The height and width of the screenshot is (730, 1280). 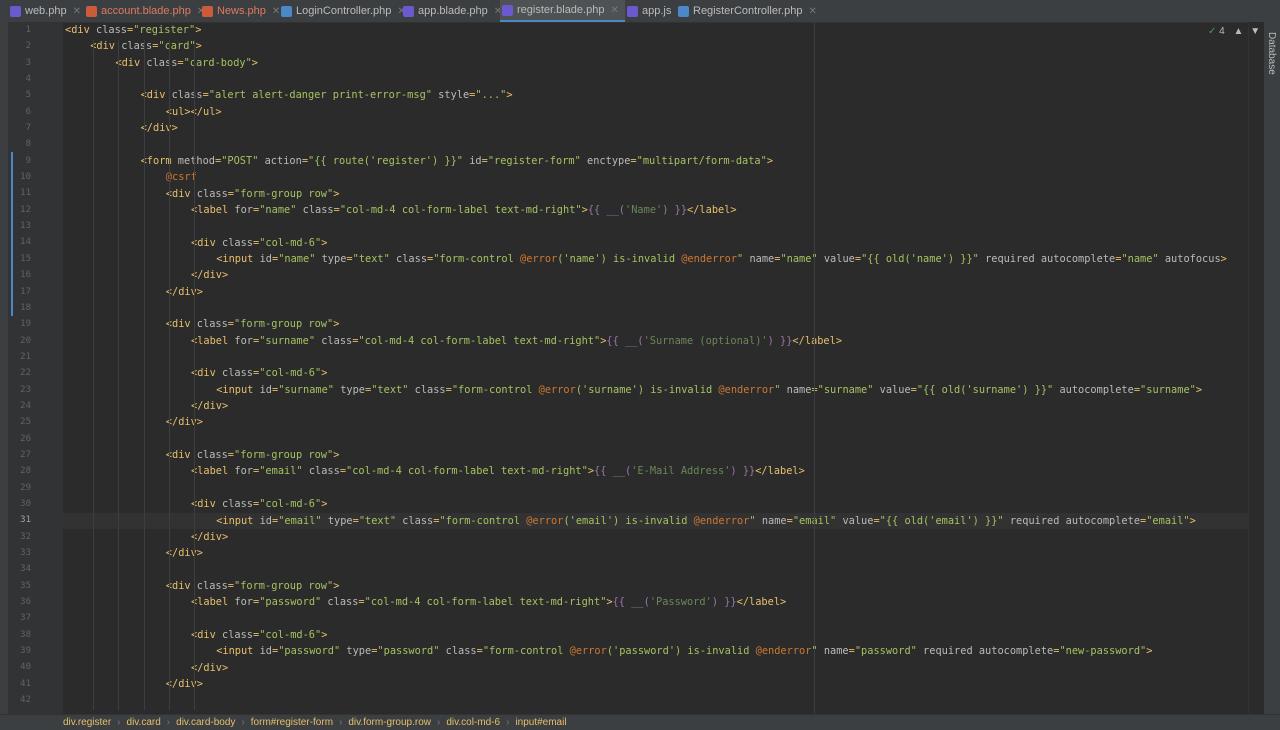 I want to click on line-number: 6, so click(x=19, y=112).